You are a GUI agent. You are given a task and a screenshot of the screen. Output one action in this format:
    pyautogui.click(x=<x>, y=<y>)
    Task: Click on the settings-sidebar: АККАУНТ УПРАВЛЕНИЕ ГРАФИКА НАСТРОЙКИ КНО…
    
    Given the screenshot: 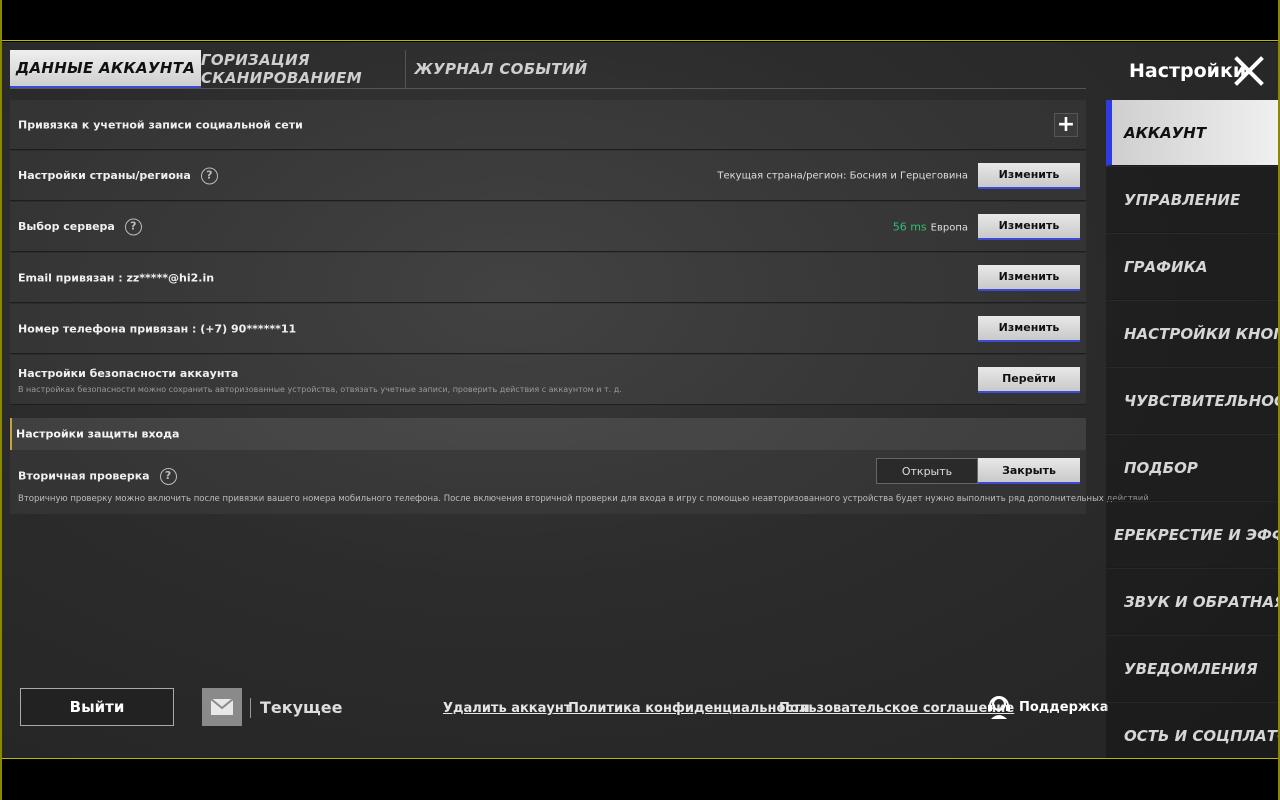 What is the action you would take?
    pyautogui.click(x=1192, y=429)
    